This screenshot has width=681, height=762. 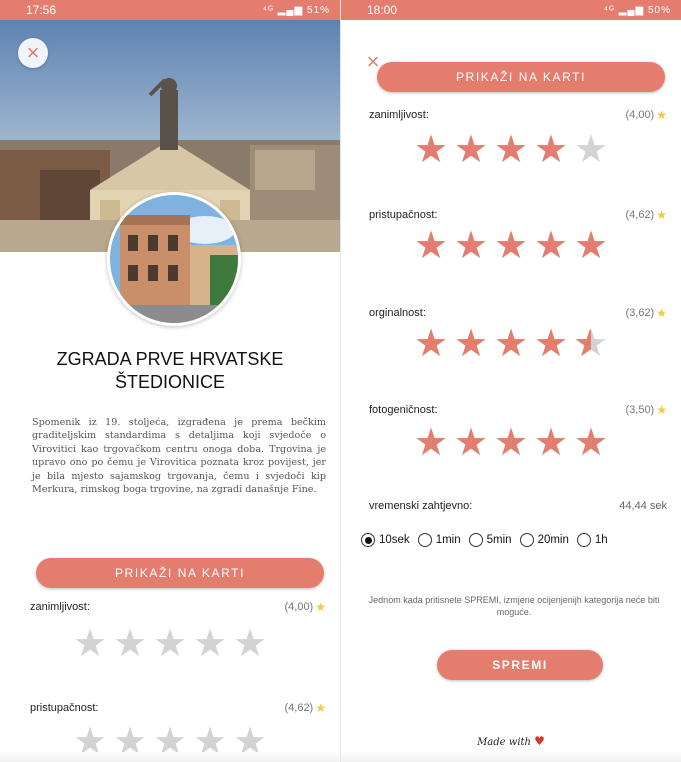 I want to click on close-icon: ×, so click(x=33, y=52).